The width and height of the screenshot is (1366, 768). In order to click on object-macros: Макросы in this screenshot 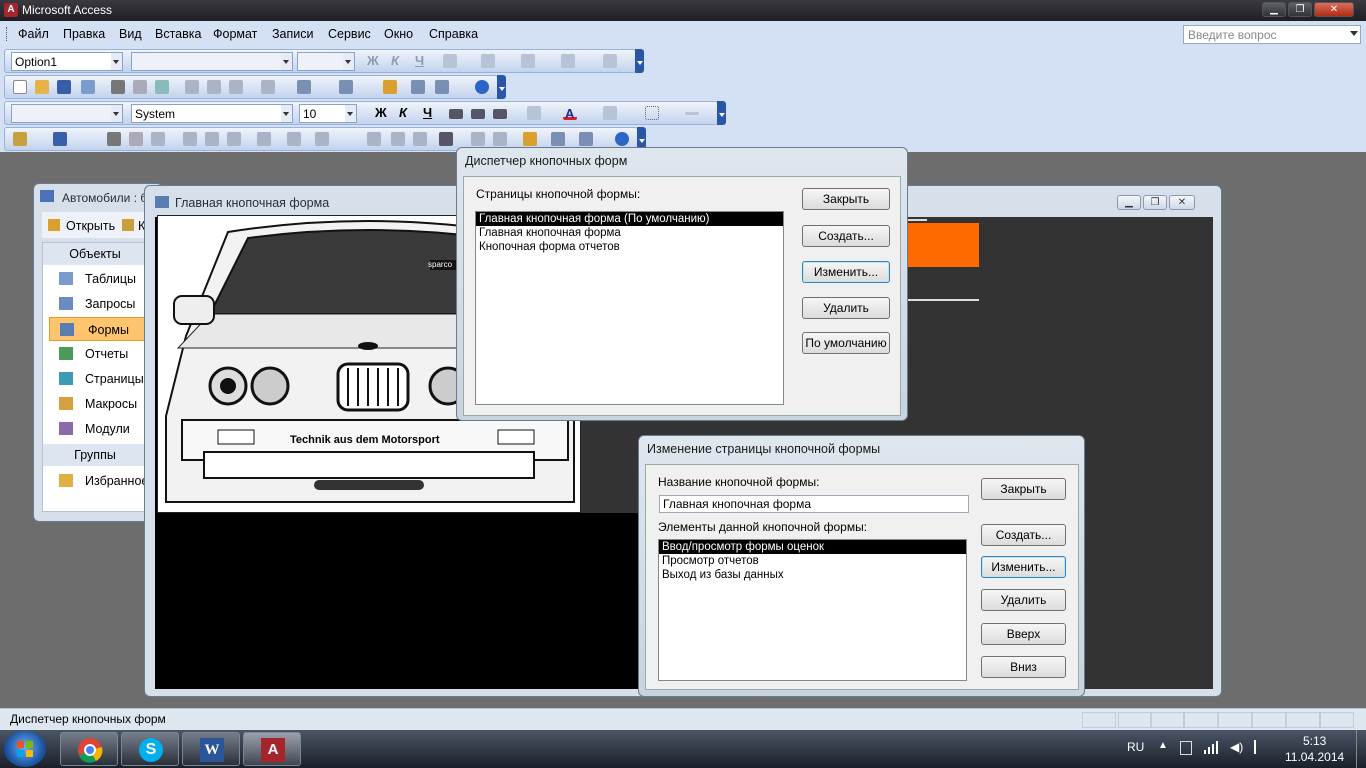, I will do `click(95, 404)`.